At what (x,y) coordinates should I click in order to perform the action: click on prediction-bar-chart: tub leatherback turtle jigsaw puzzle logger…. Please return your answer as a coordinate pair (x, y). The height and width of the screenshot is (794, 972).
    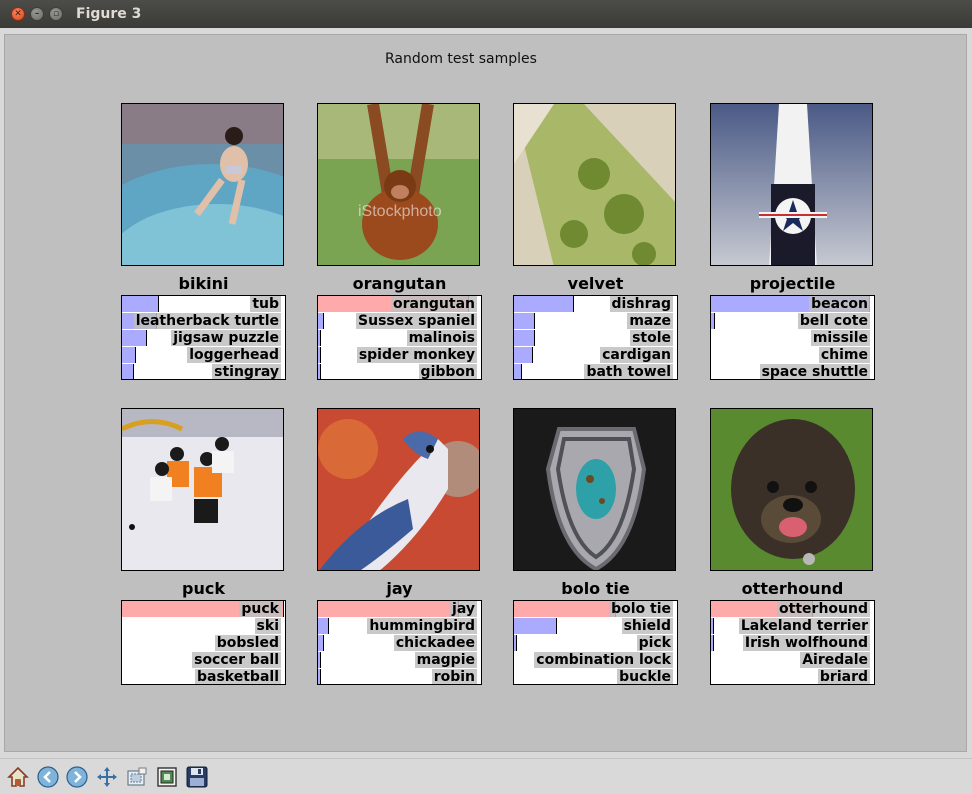
    Looking at the image, I should click on (203, 337).